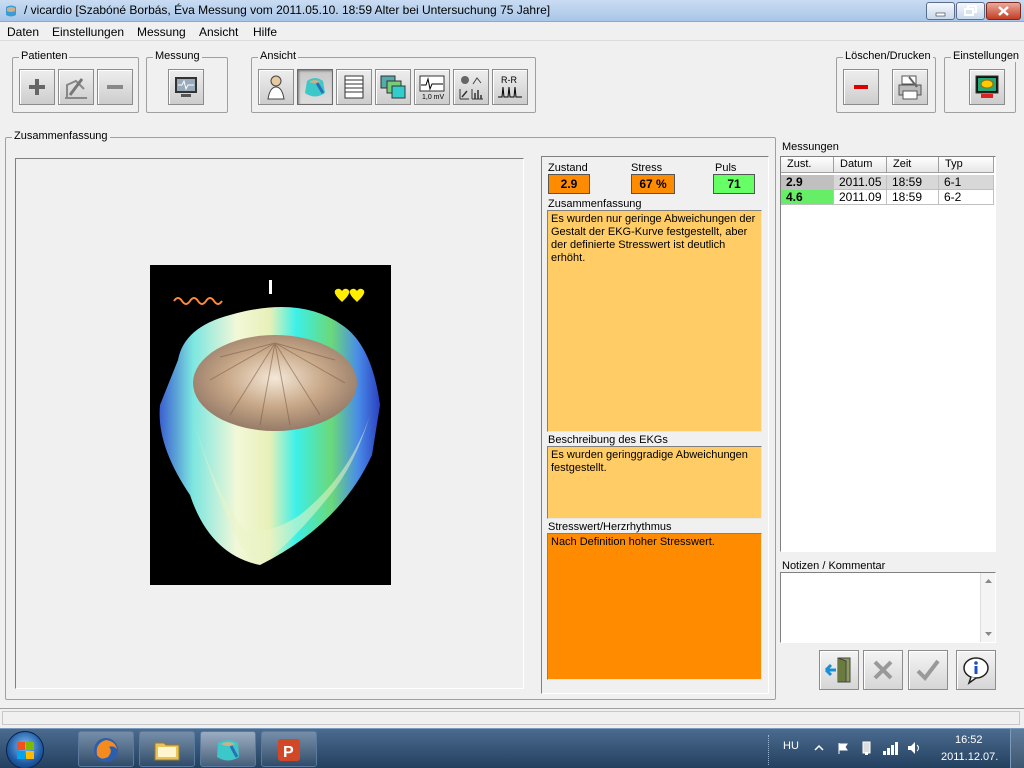  I want to click on windows-logo-icon, so click(25, 750).